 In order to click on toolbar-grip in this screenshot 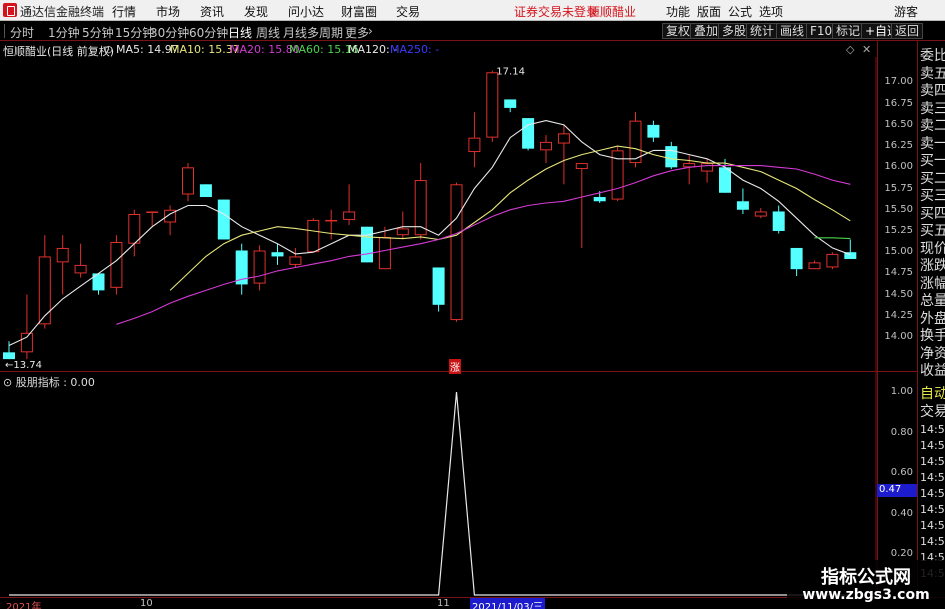, I will do `click(4, 31)`.